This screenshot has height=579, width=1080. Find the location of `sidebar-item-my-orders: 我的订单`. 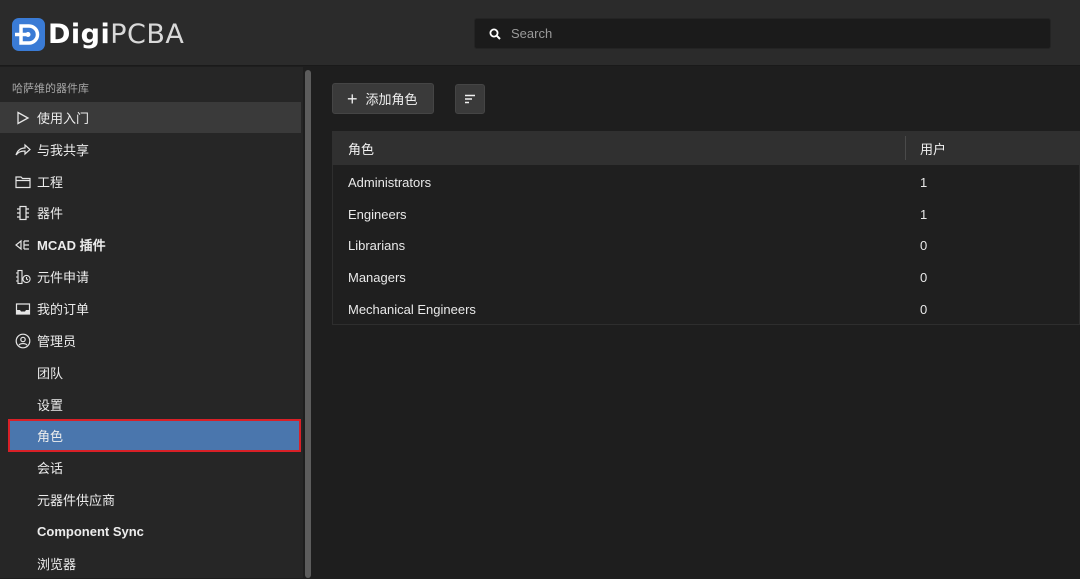

sidebar-item-my-orders: 我的订单 is located at coordinates (150, 308).